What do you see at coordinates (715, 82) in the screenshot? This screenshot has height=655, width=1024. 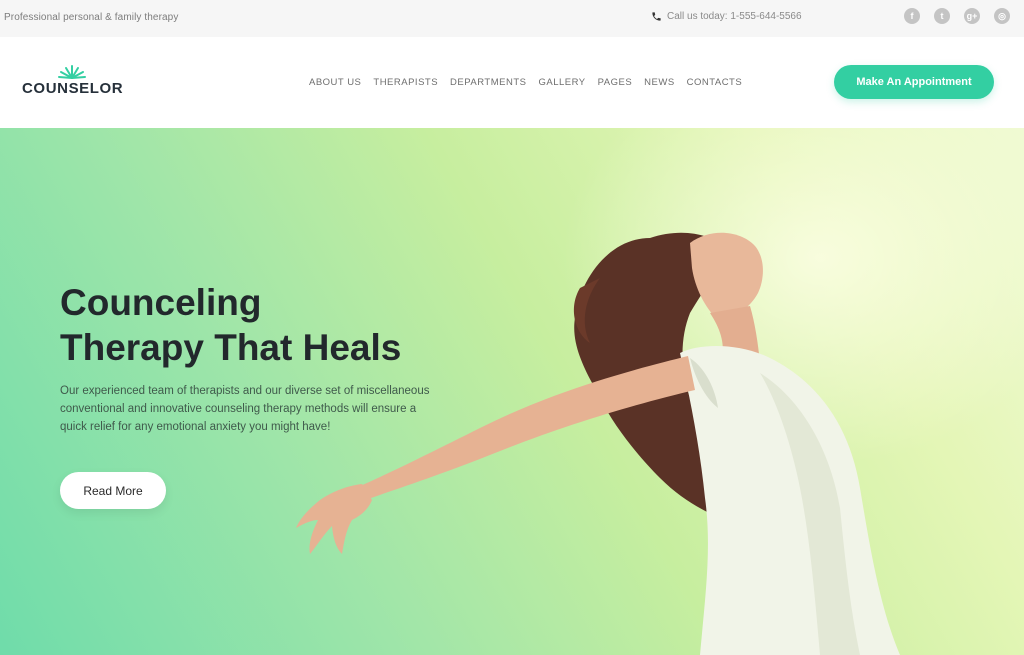 I see `nav-item-contacts: CONTACTS` at bounding box center [715, 82].